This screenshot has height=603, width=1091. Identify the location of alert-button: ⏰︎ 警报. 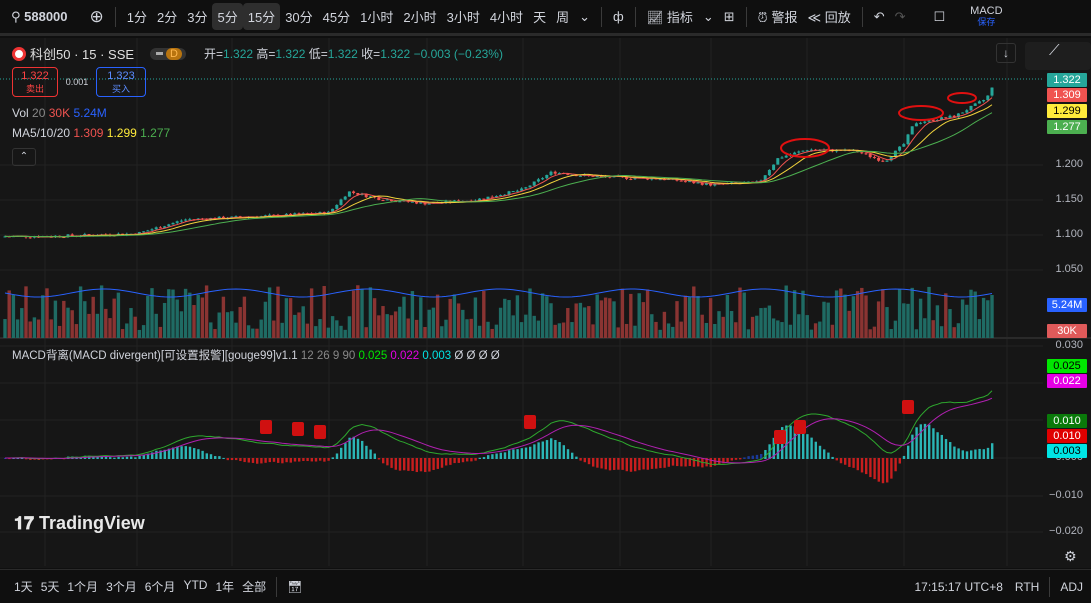
(778, 16).